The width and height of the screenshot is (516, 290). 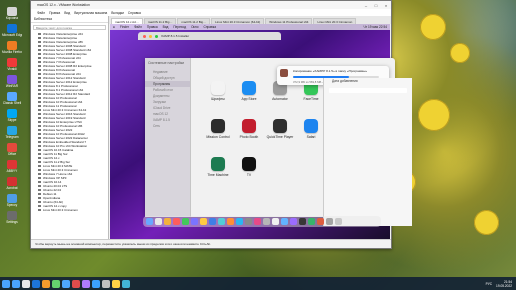 I want to click on application-icon: Шрифты, so click(x=218, y=91).